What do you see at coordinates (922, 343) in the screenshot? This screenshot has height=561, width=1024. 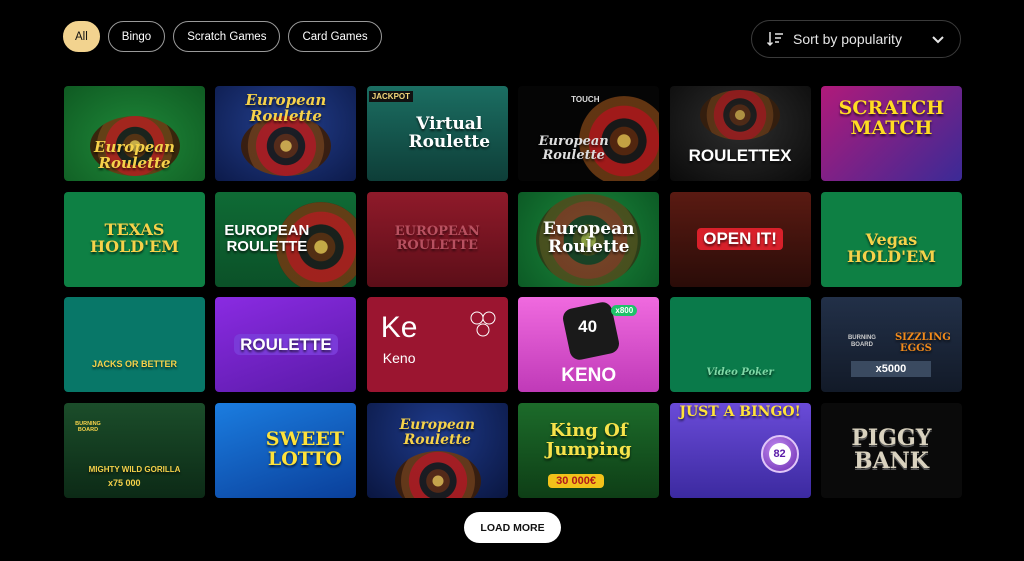 I see `game-title: SIZZLING EGGS` at bounding box center [922, 343].